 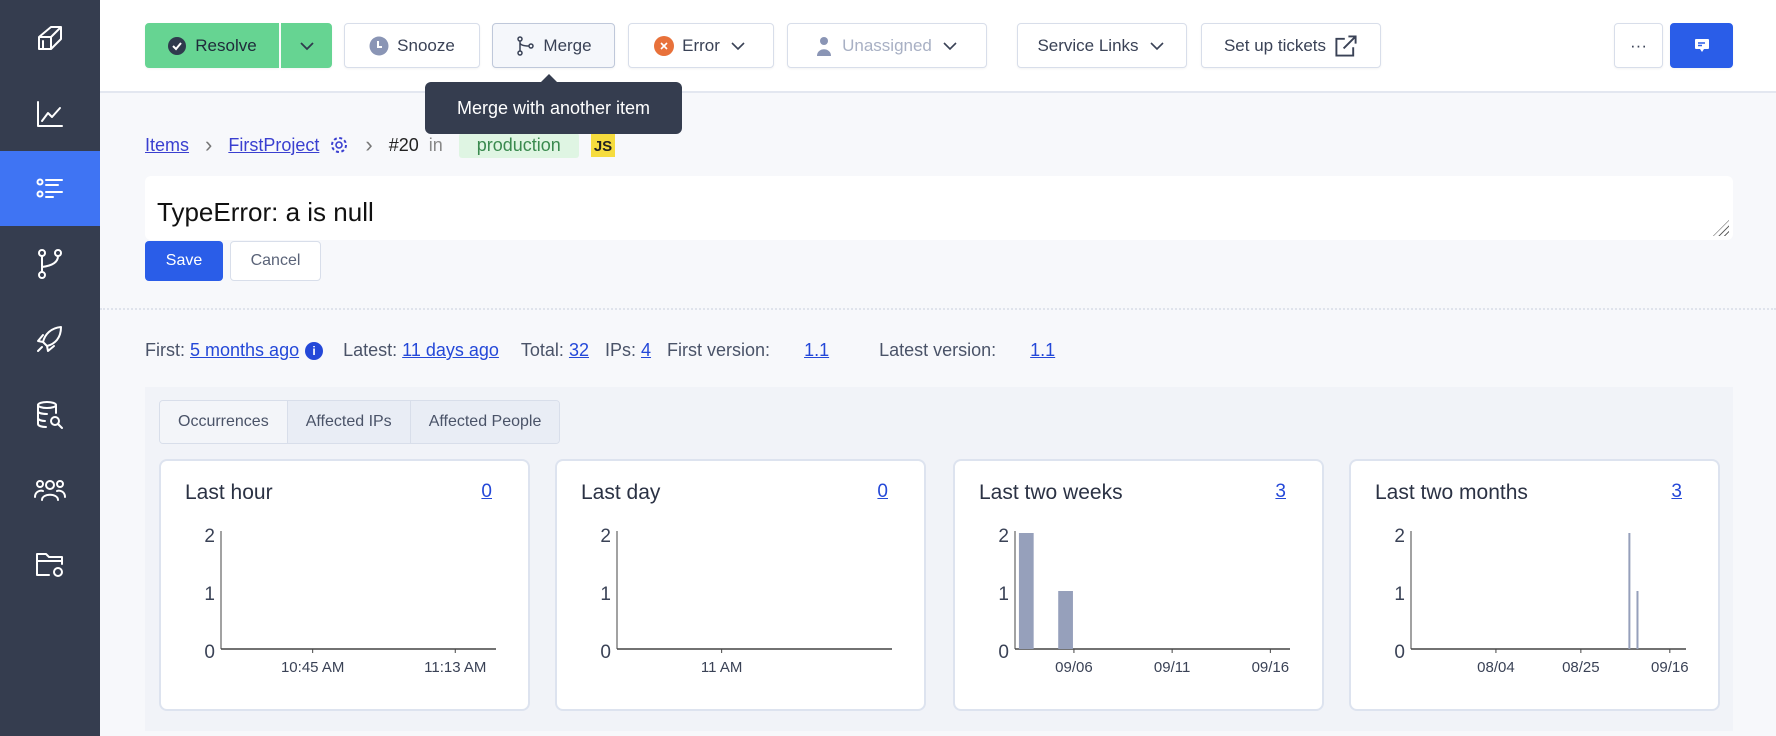 What do you see at coordinates (265, 212) in the screenshot?
I see `item-title-value: TypeError: a is null` at bounding box center [265, 212].